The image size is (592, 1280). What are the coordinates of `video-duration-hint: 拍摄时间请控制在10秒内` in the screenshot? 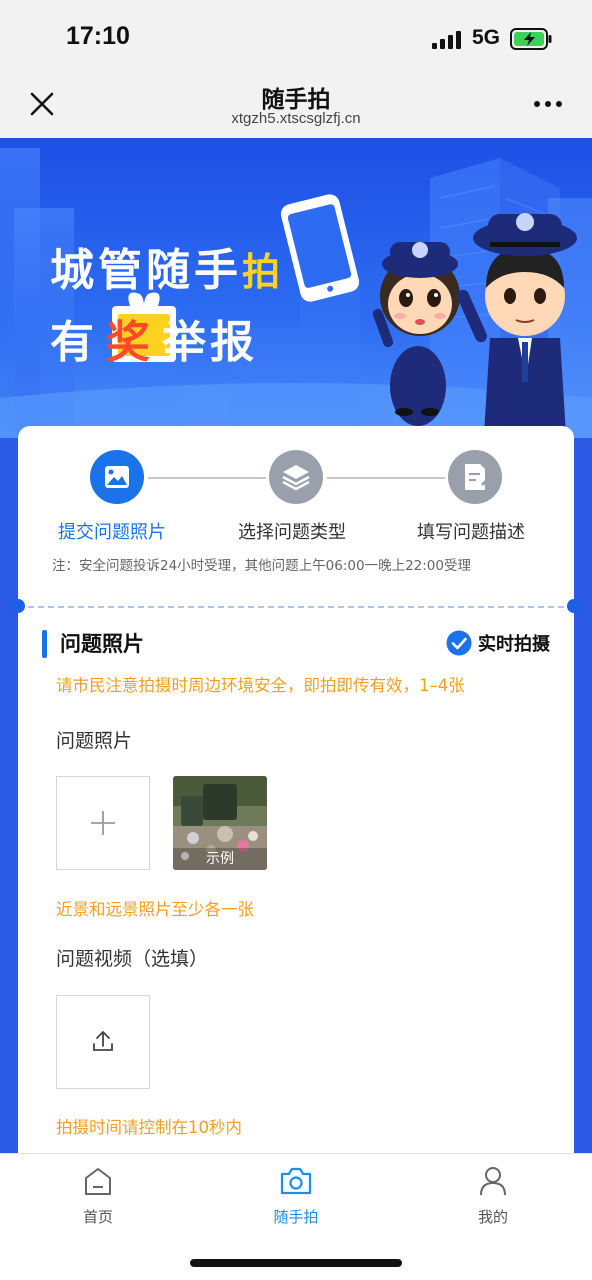 It's located at (149, 1127).